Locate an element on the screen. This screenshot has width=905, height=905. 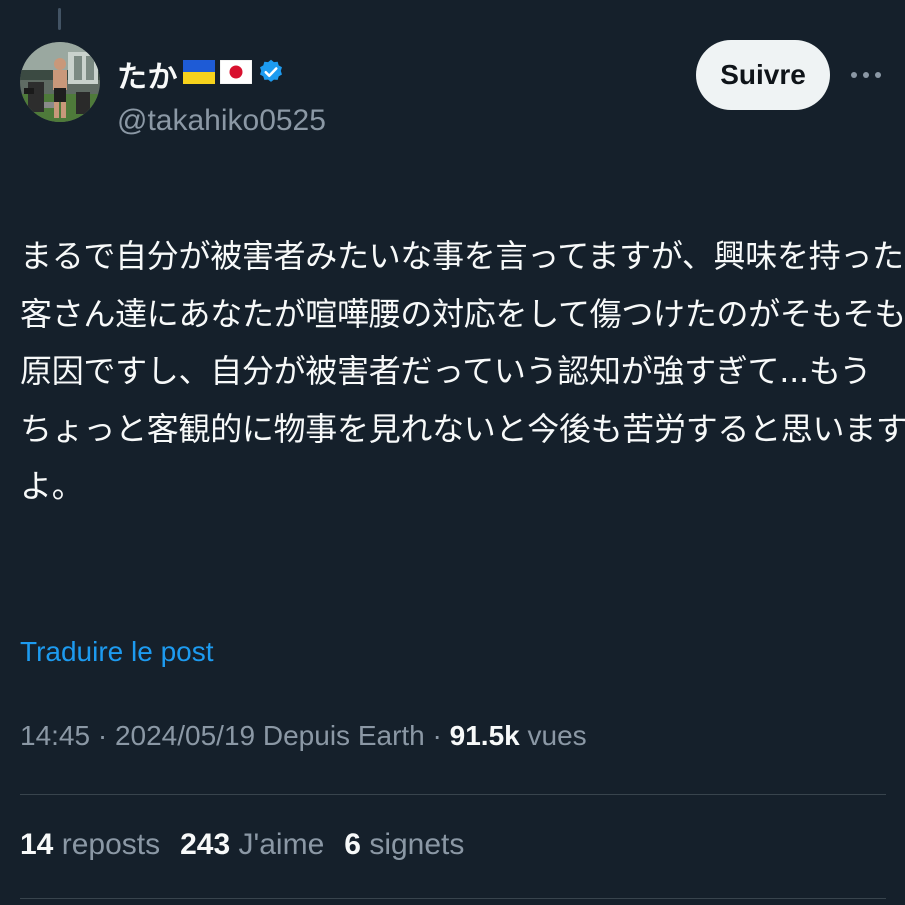
thread-connector-line is located at coordinates (59, 19).